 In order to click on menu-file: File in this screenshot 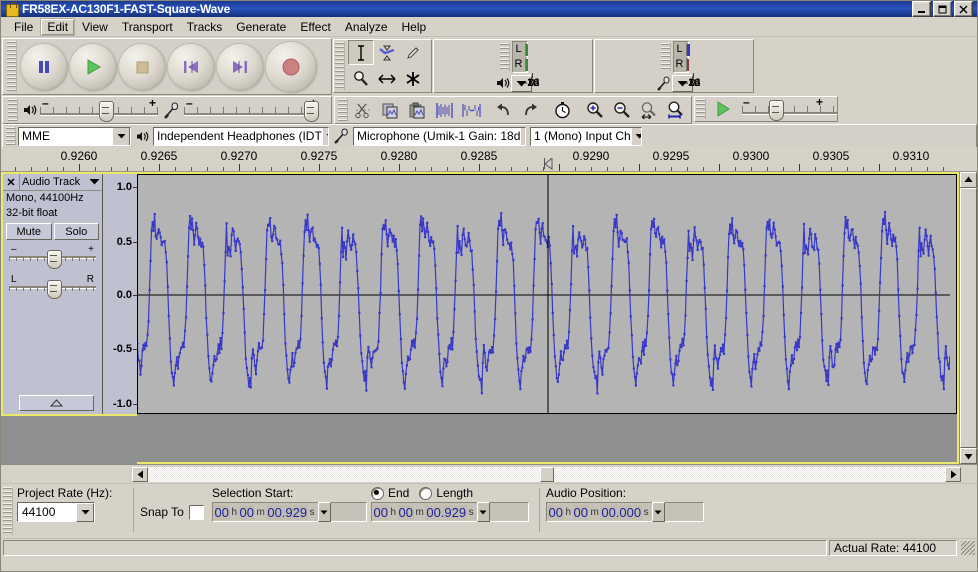, I will do `click(23, 27)`.